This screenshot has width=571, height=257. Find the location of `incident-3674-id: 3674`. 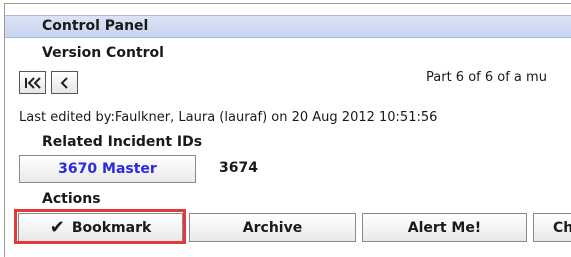

incident-3674-id: 3674 is located at coordinates (238, 168).